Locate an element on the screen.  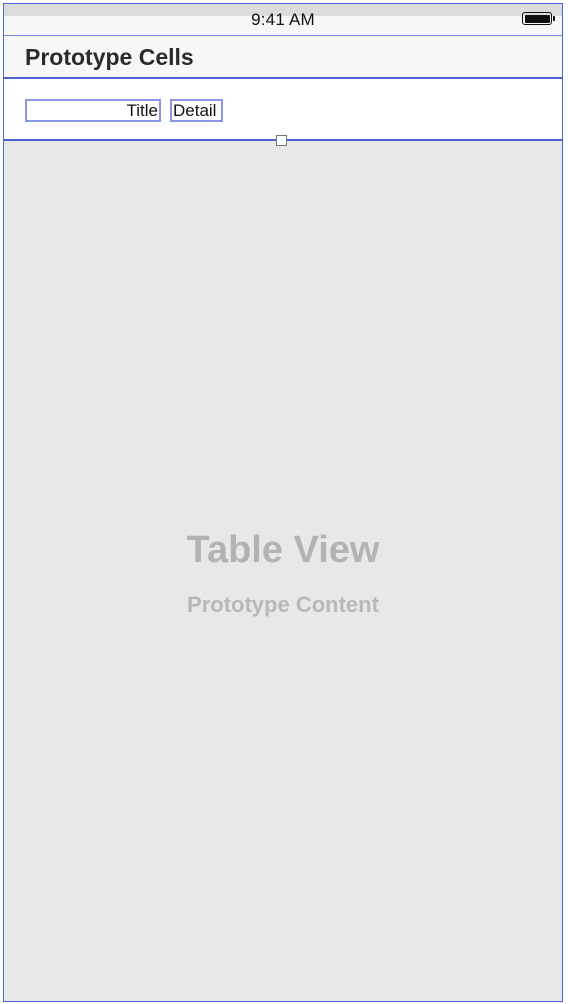
cell-title-label: Title is located at coordinates (93, 110).